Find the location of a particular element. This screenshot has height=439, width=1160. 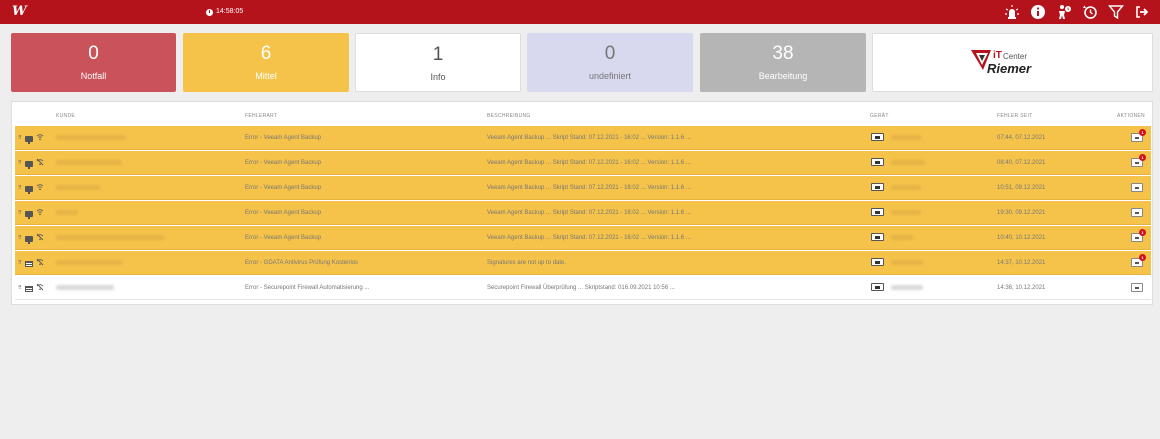

app-logo: W is located at coordinates (20, 12).